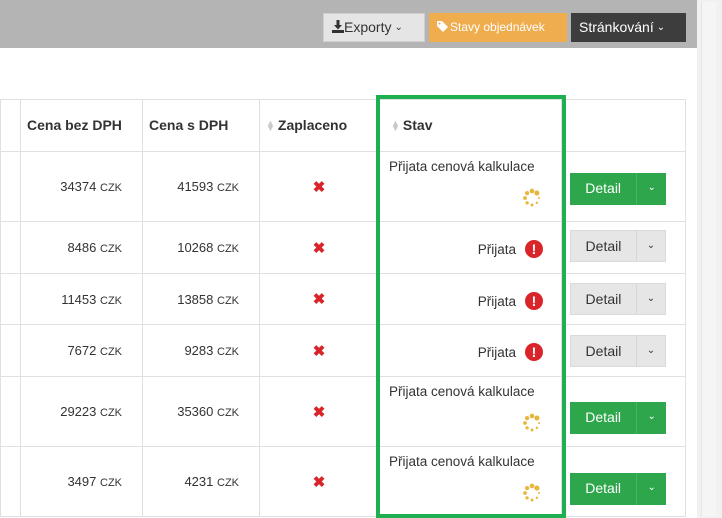 The width and height of the screenshot is (722, 518). I want to click on price-vat-value: 35360, so click(195, 411).